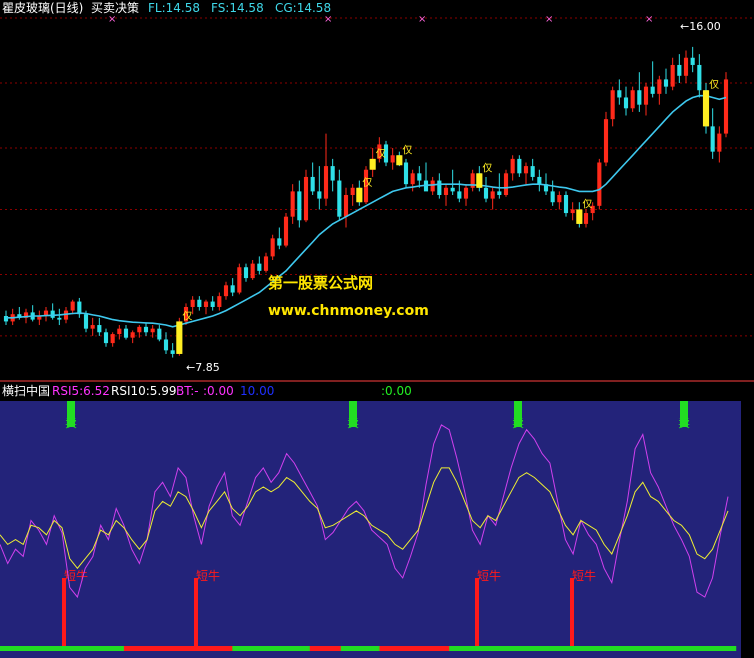 Image resolution: width=754 pixels, height=658 pixels. I want to click on rsi10-value: RSI10:5.99, so click(144, 391).